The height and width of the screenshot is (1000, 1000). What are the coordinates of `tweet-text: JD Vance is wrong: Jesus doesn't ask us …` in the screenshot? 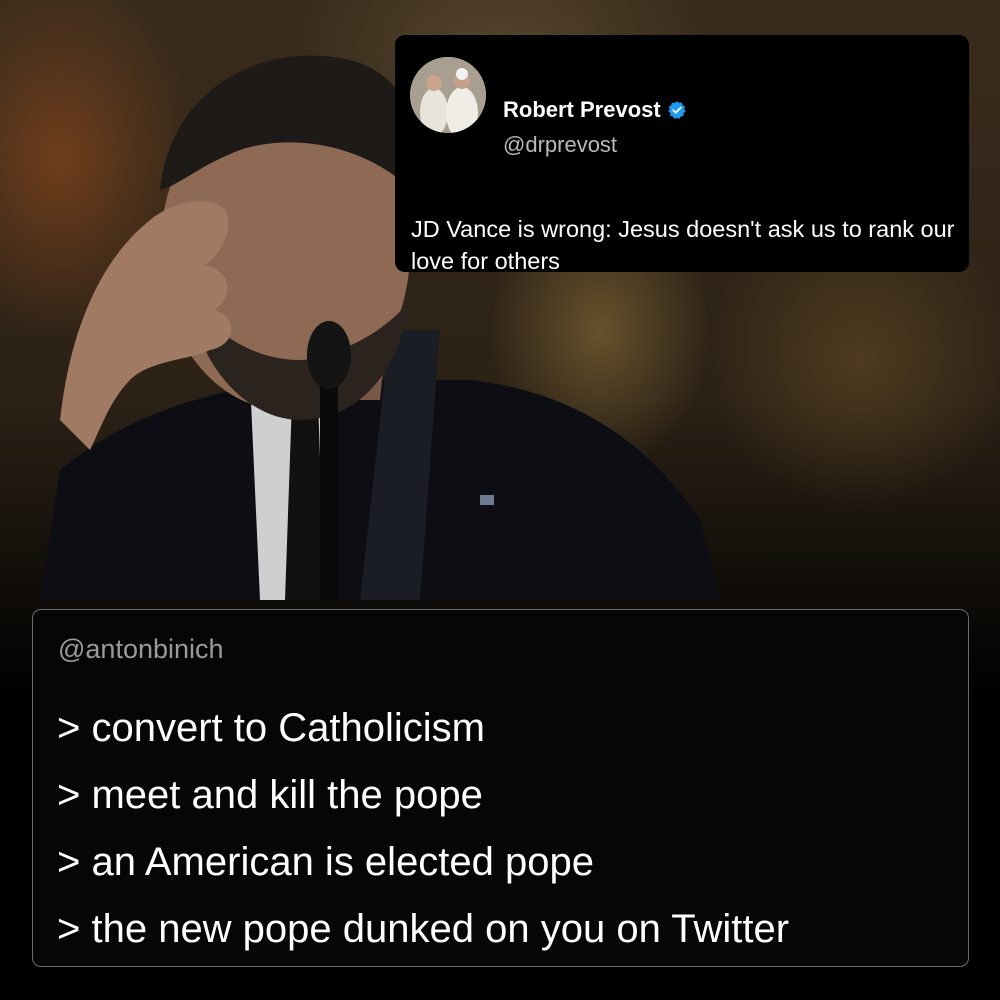 It's located at (683, 245).